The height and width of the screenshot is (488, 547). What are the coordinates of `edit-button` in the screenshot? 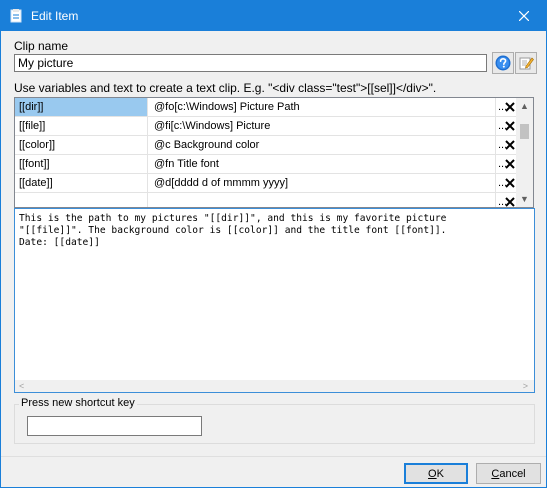 It's located at (526, 63).